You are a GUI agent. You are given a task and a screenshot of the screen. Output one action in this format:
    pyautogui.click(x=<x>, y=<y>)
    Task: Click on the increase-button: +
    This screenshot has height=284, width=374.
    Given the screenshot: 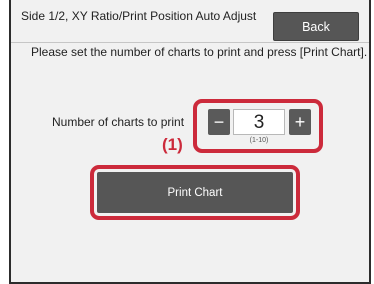 What is the action you would take?
    pyautogui.click(x=300, y=122)
    